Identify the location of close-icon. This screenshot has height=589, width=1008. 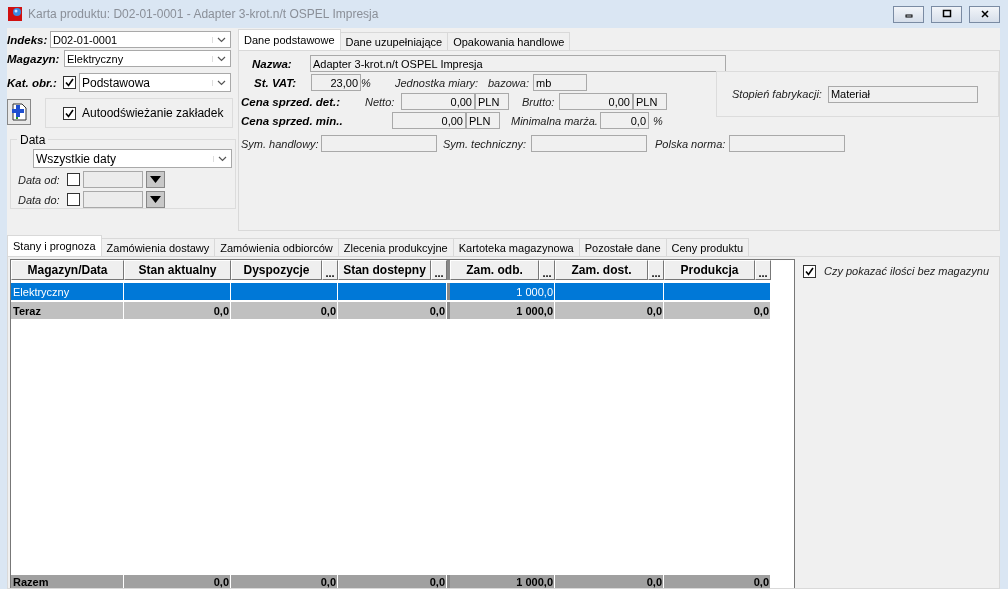
(984, 14).